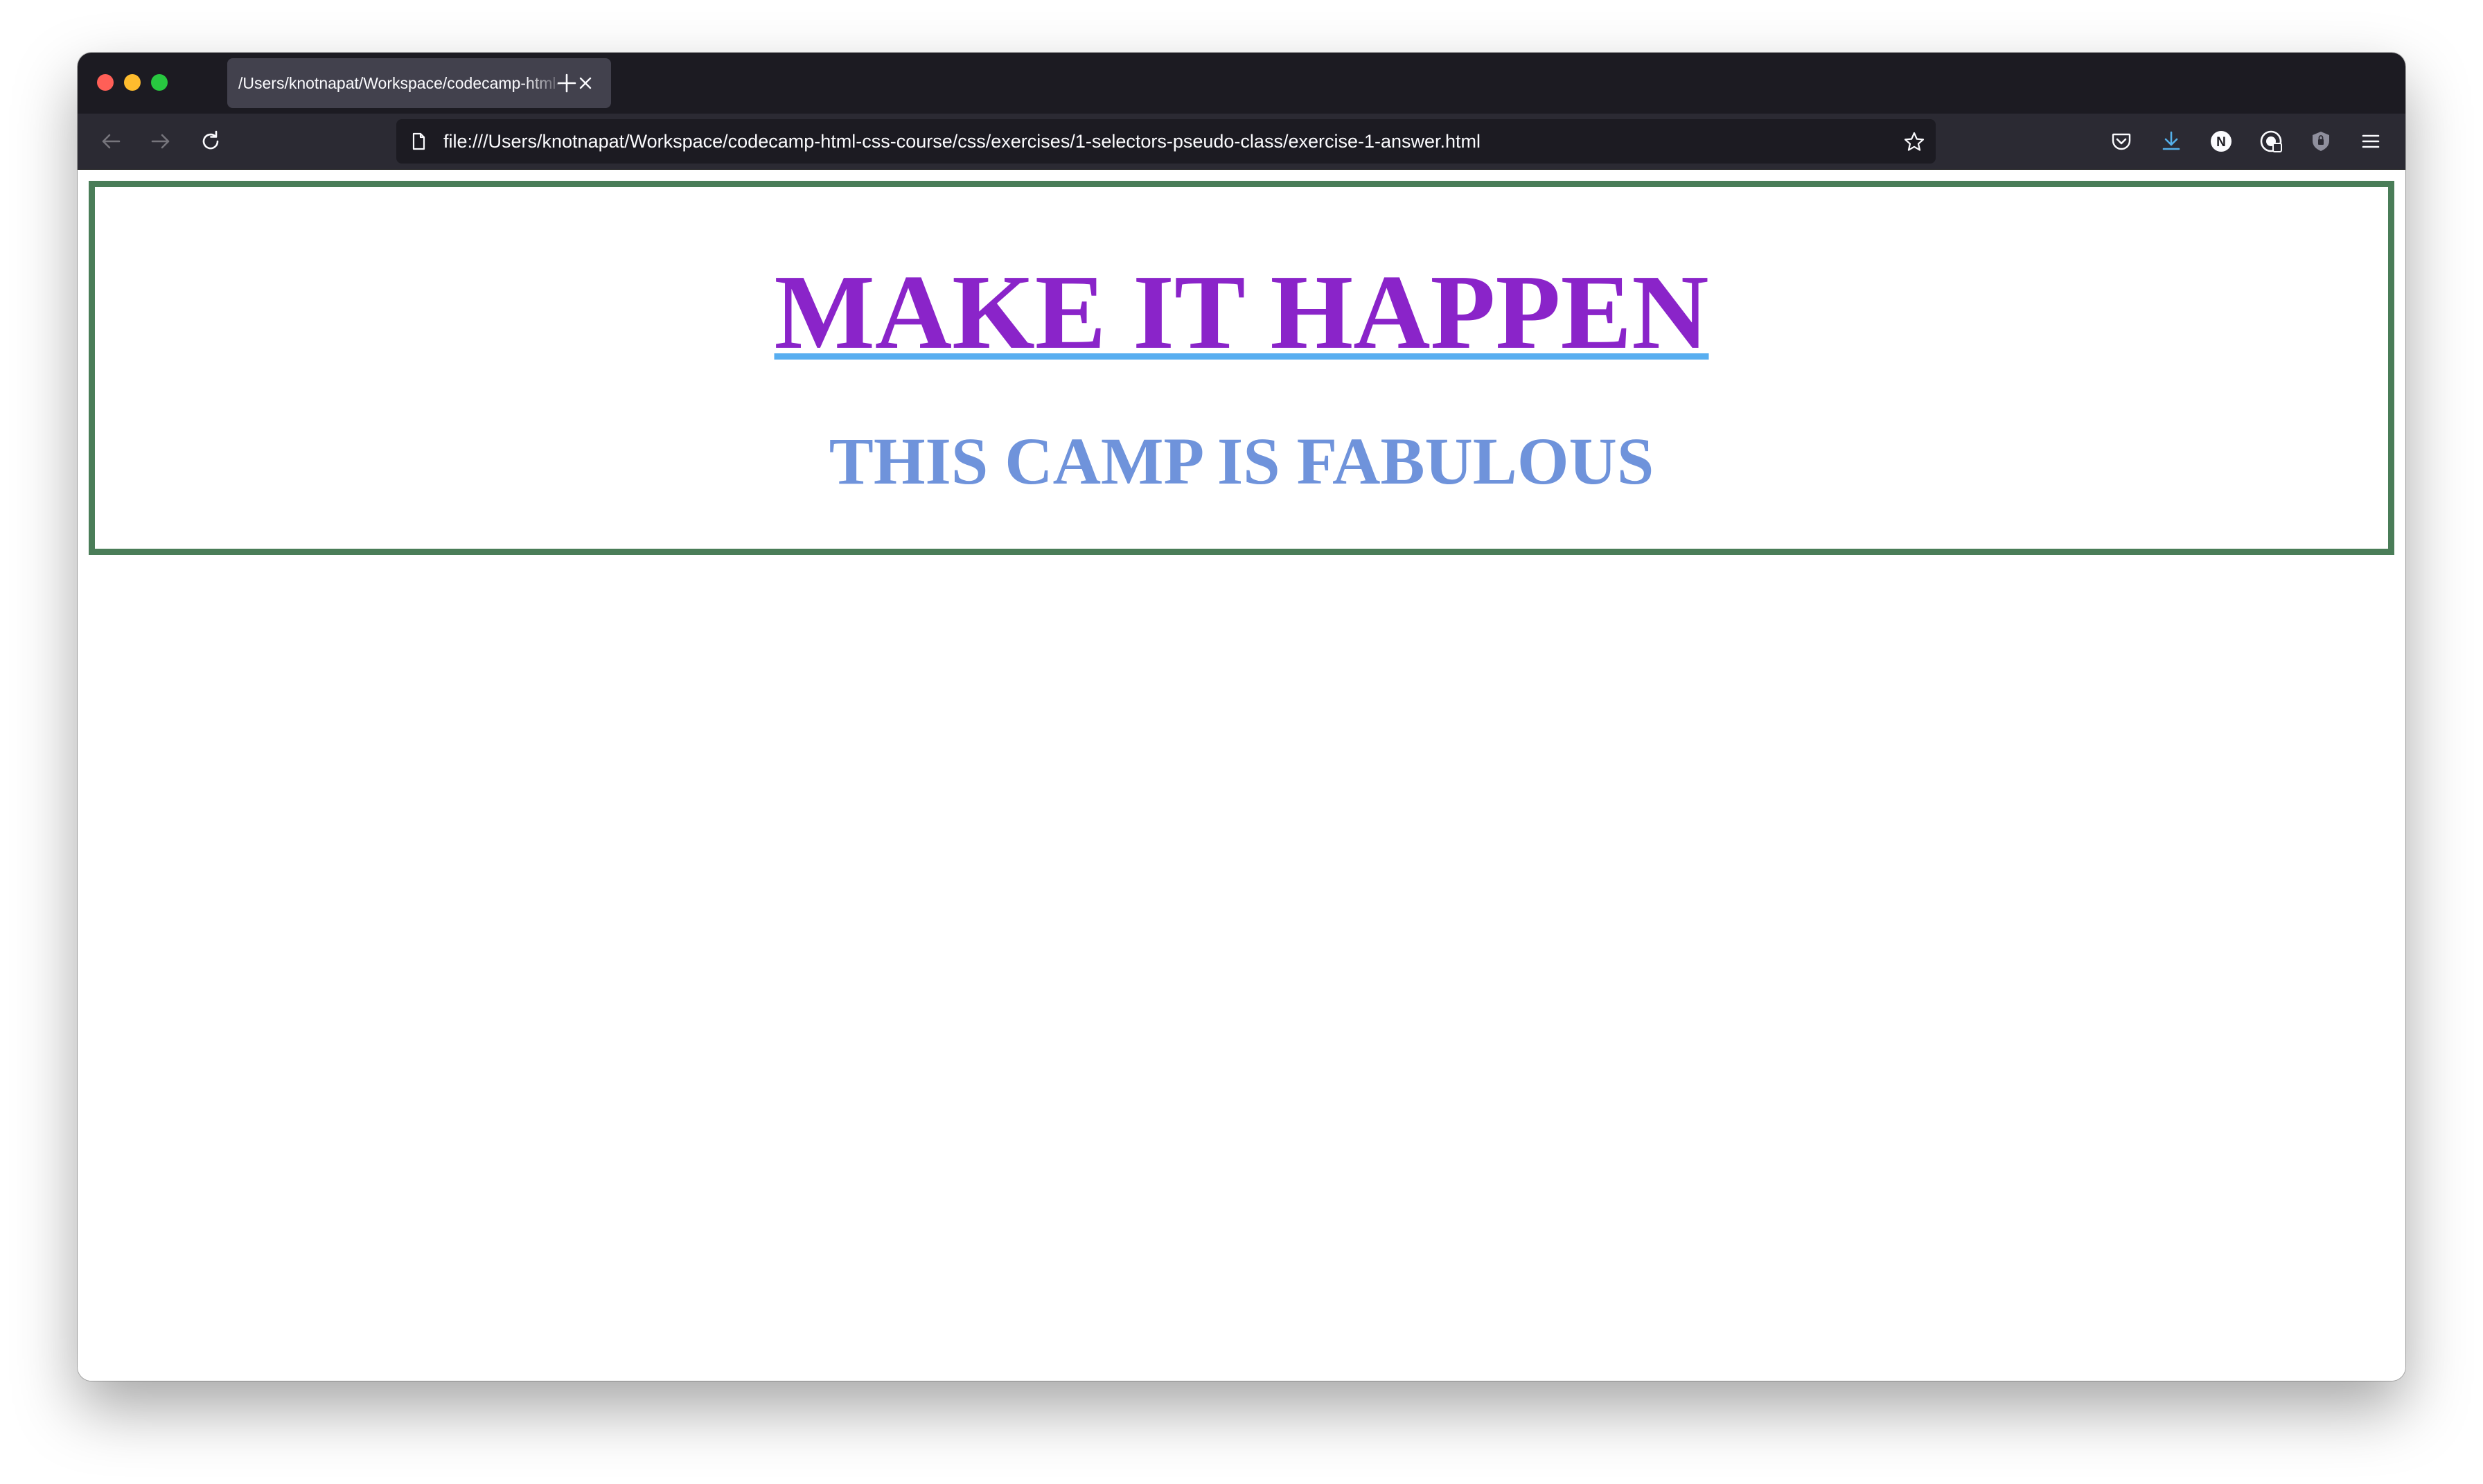 This screenshot has height=1484, width=2483. I want to click on back-arrow-icon, so click(111, 141).